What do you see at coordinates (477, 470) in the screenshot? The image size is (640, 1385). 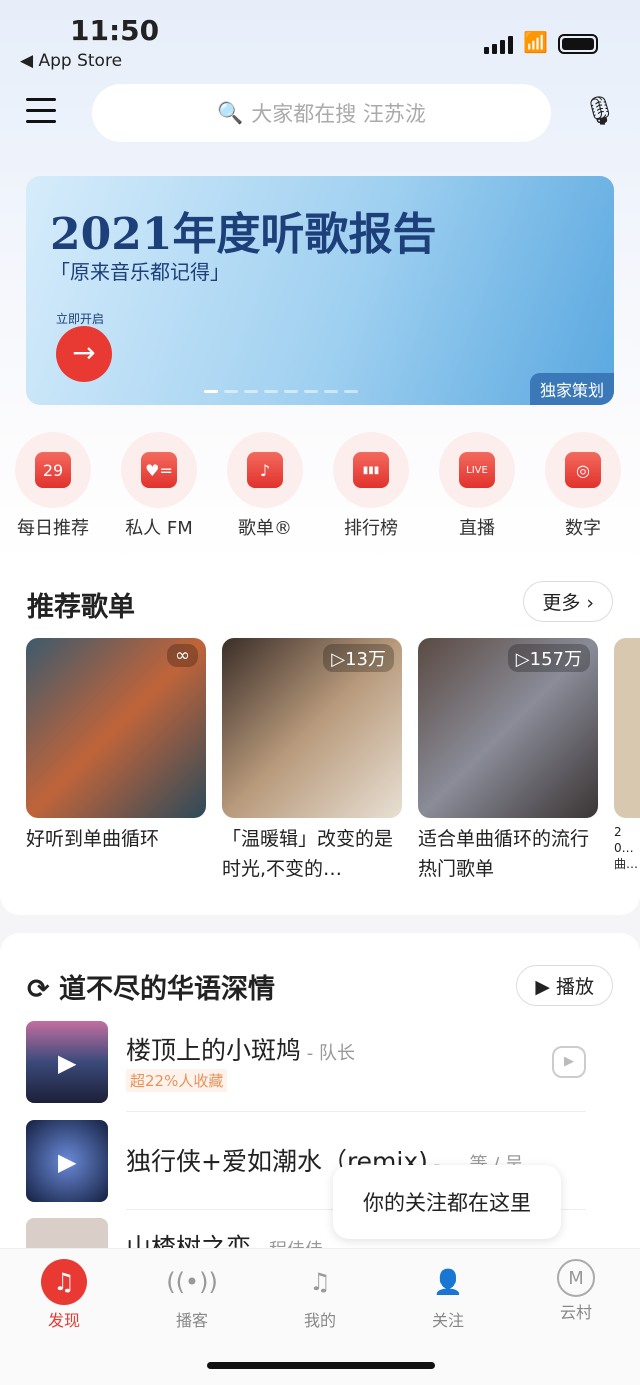 I see `live-icon: LIVE` at bounding box center [477, 470].